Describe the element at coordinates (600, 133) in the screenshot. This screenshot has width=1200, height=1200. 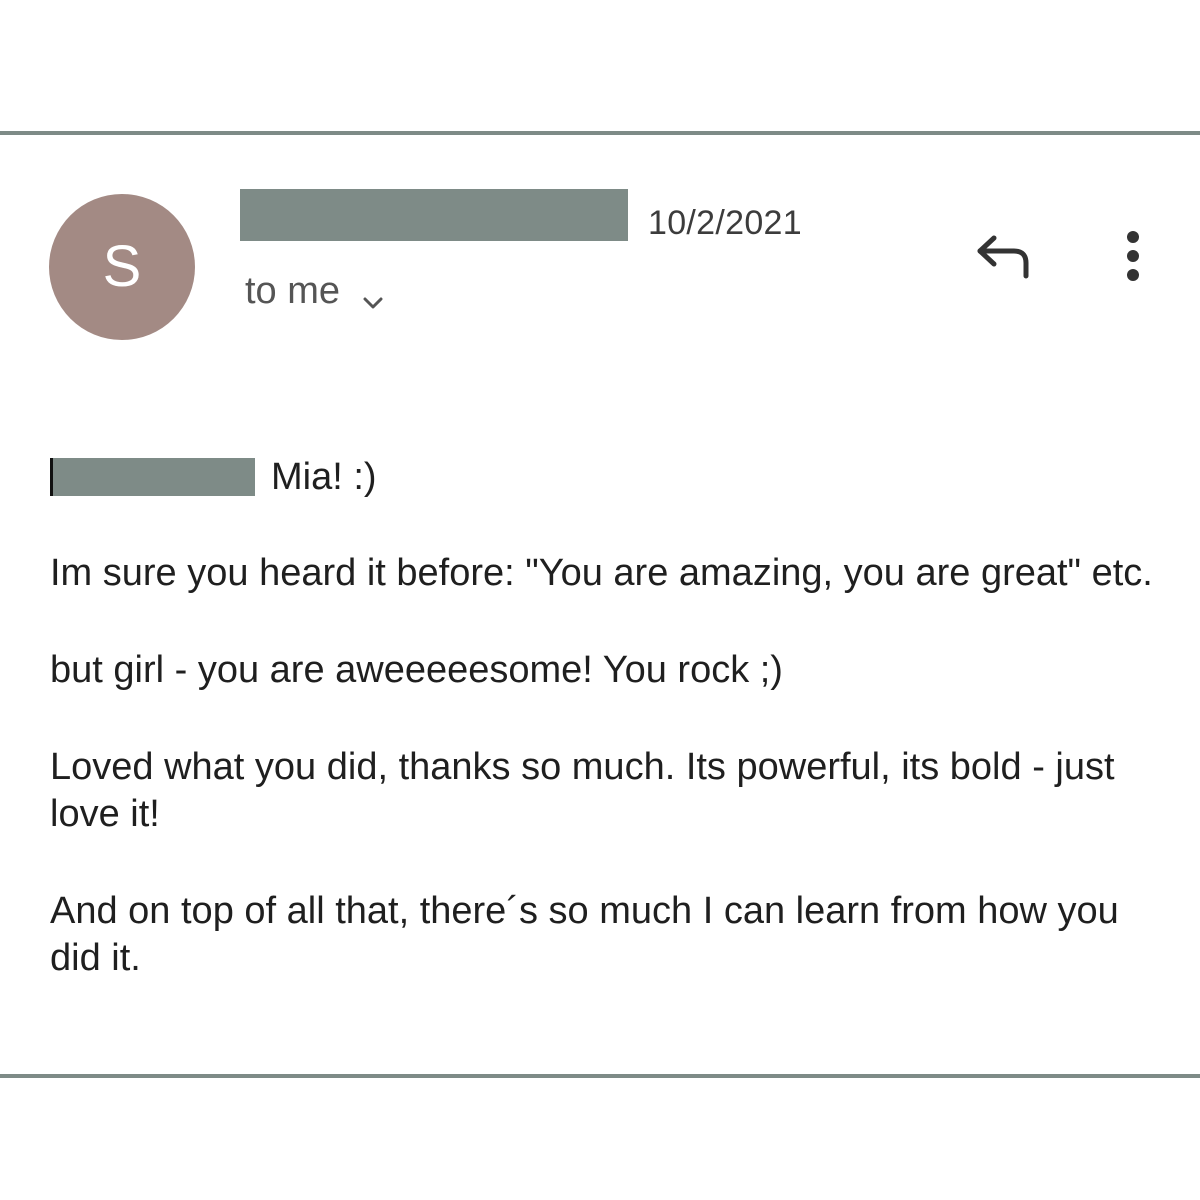
I see `top-divider` at that location.